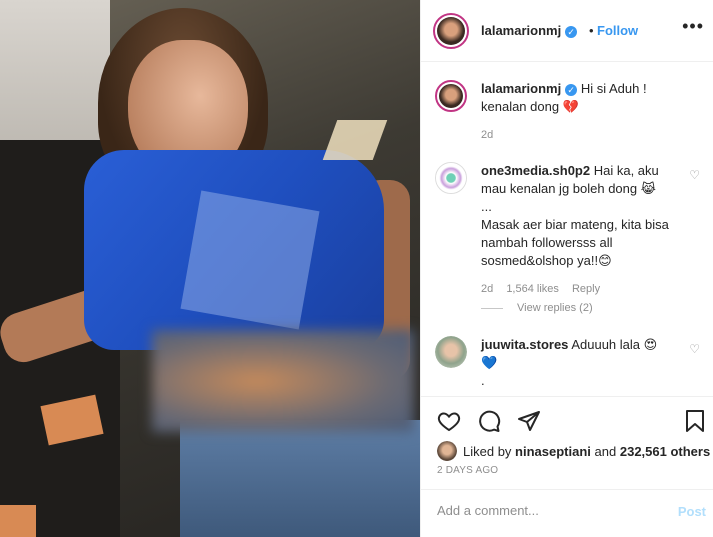  I want to click on post-header: lalamarionmj ✓ • Follow •••, so click(567, 31).